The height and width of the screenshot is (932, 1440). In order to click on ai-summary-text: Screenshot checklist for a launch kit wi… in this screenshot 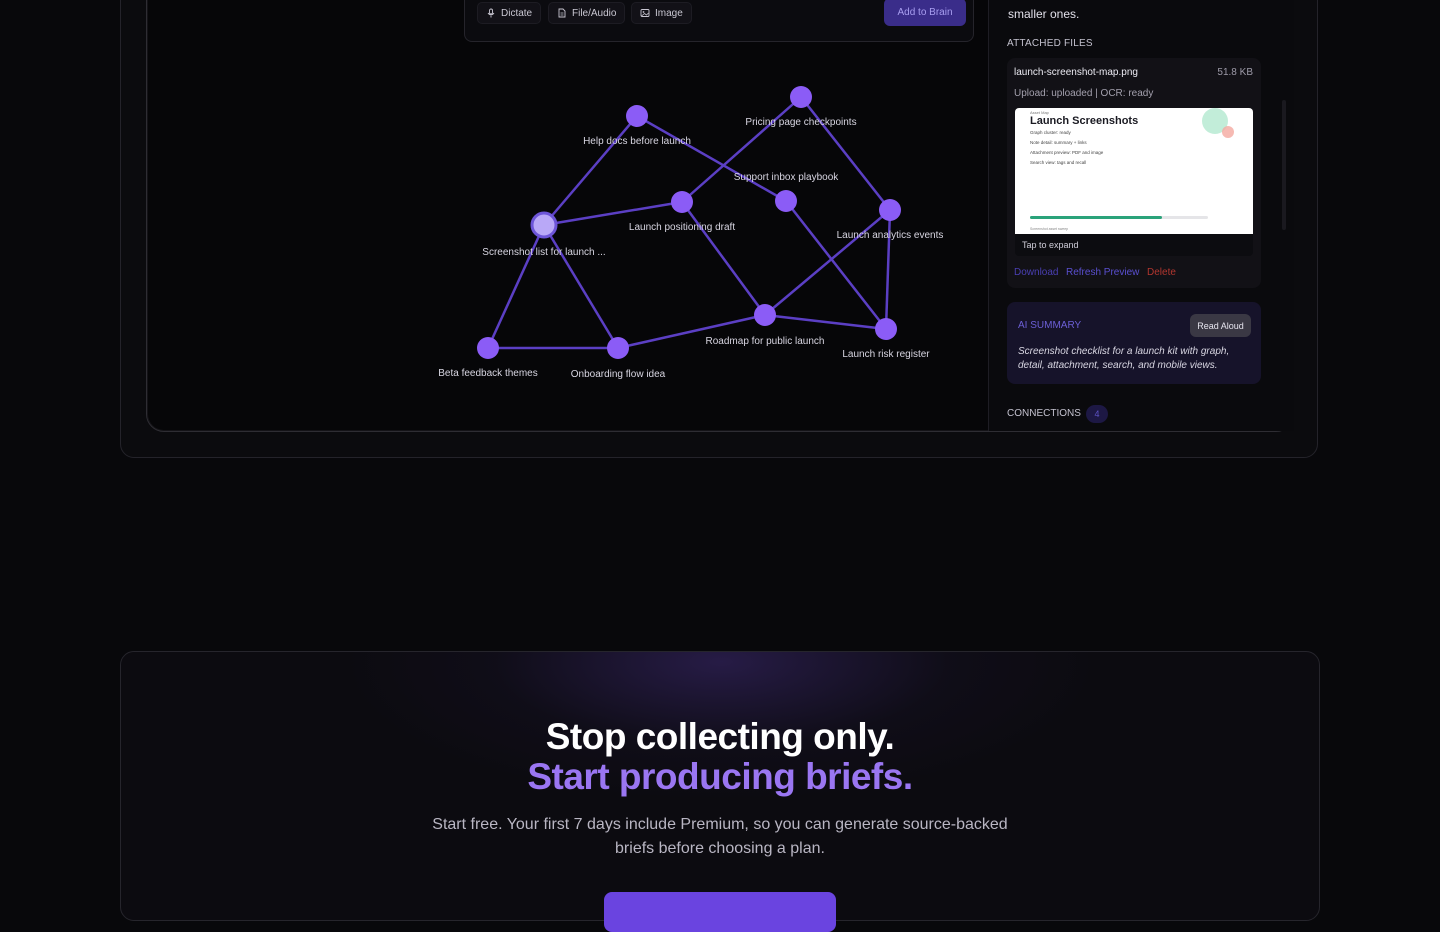, I will do `click(1124, 358)`.